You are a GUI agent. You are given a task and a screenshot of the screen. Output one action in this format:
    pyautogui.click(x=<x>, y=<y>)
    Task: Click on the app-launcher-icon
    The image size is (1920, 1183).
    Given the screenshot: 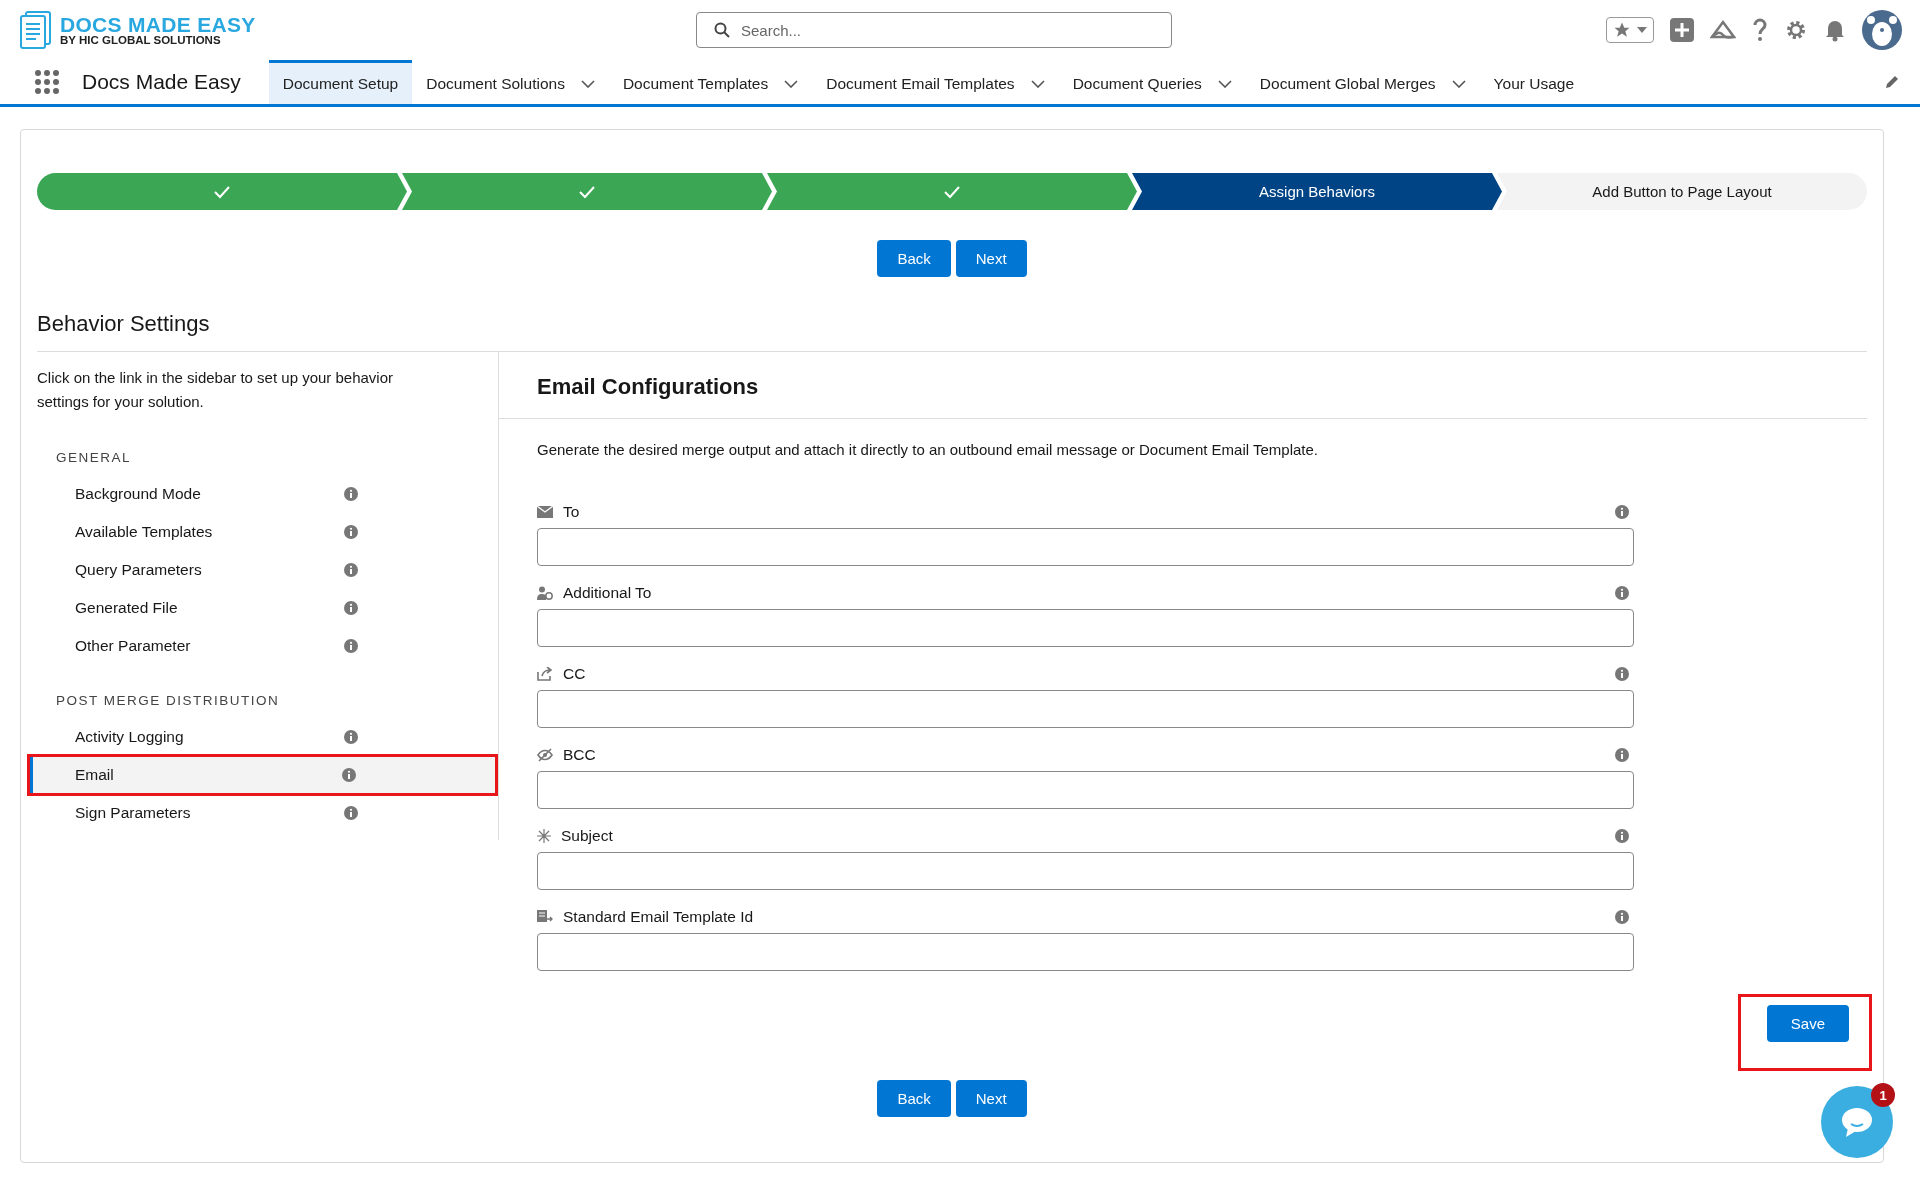 What is the action you would take?
    pyautogui.click(x=47, y=82)
    